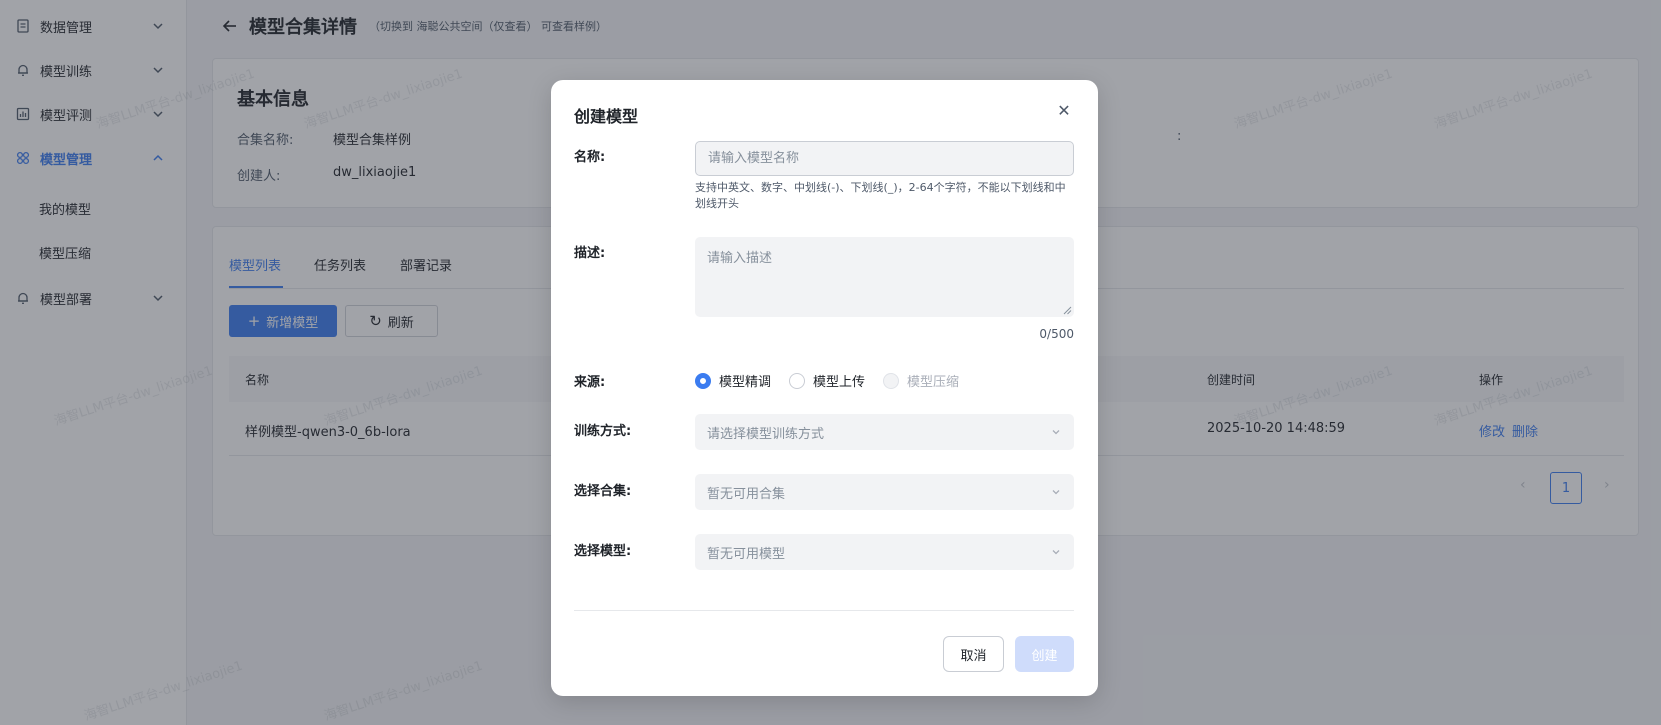  Describe the element at coordinates (603, 431) in the screenshot. I see `training-method-label: 训练方式:` at that location.